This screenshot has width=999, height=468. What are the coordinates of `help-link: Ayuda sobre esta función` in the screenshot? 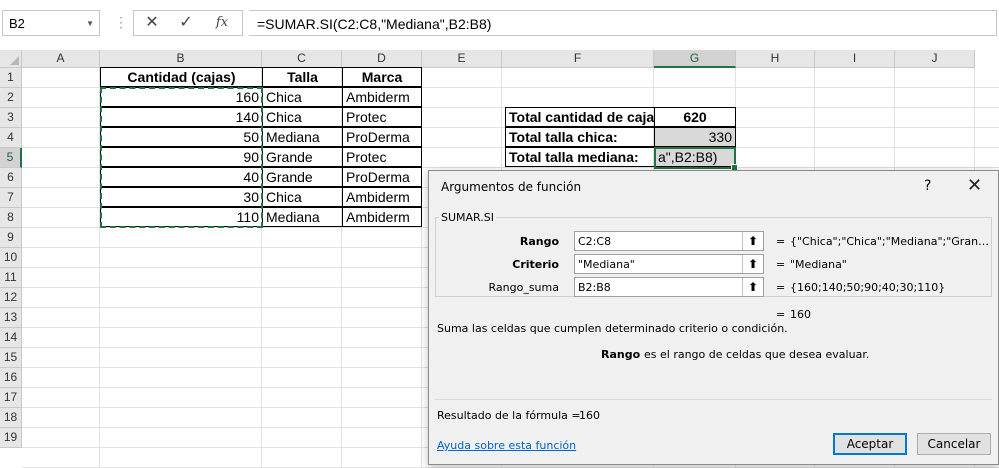 It's located at (506, 445).